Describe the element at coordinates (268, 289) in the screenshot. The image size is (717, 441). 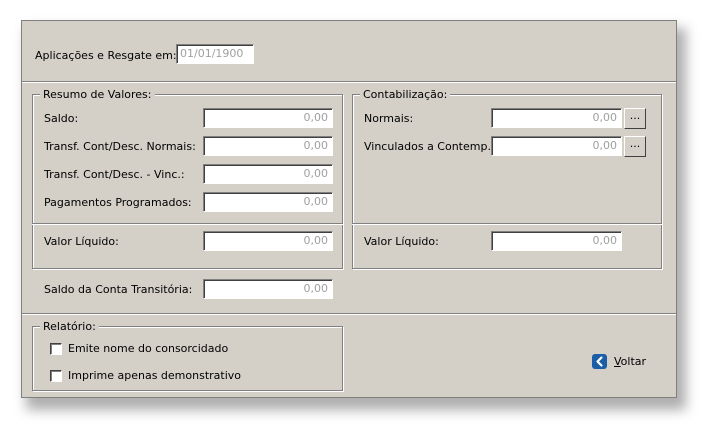
I see `transitoria-field: 0,00` at that location.